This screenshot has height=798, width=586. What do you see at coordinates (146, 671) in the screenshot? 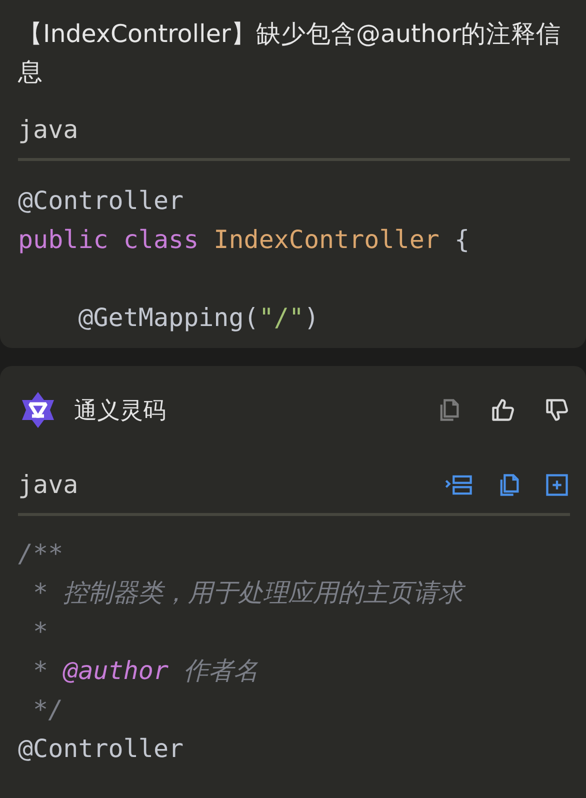
I see `code-line: * @author 作者名` at bounding box center [146, 671].